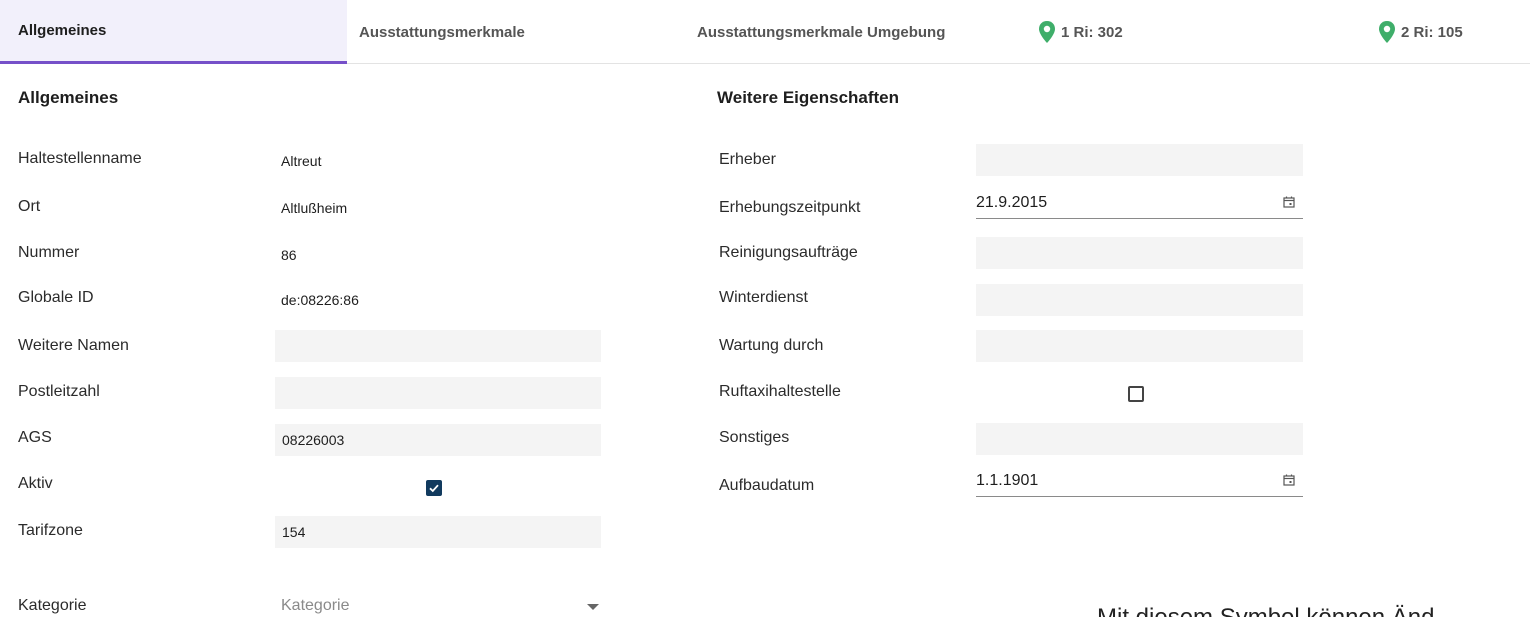 The width and height of the screenshot is (1530, 617). Describe the element at coordinates (59, 391) in the screenshot. I see `label-postleitzahl: Postleitzahl` at that location.